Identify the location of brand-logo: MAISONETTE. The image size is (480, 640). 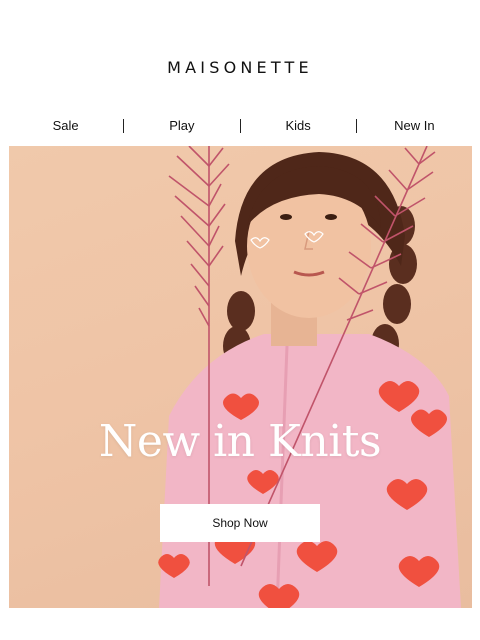
(240, 67).